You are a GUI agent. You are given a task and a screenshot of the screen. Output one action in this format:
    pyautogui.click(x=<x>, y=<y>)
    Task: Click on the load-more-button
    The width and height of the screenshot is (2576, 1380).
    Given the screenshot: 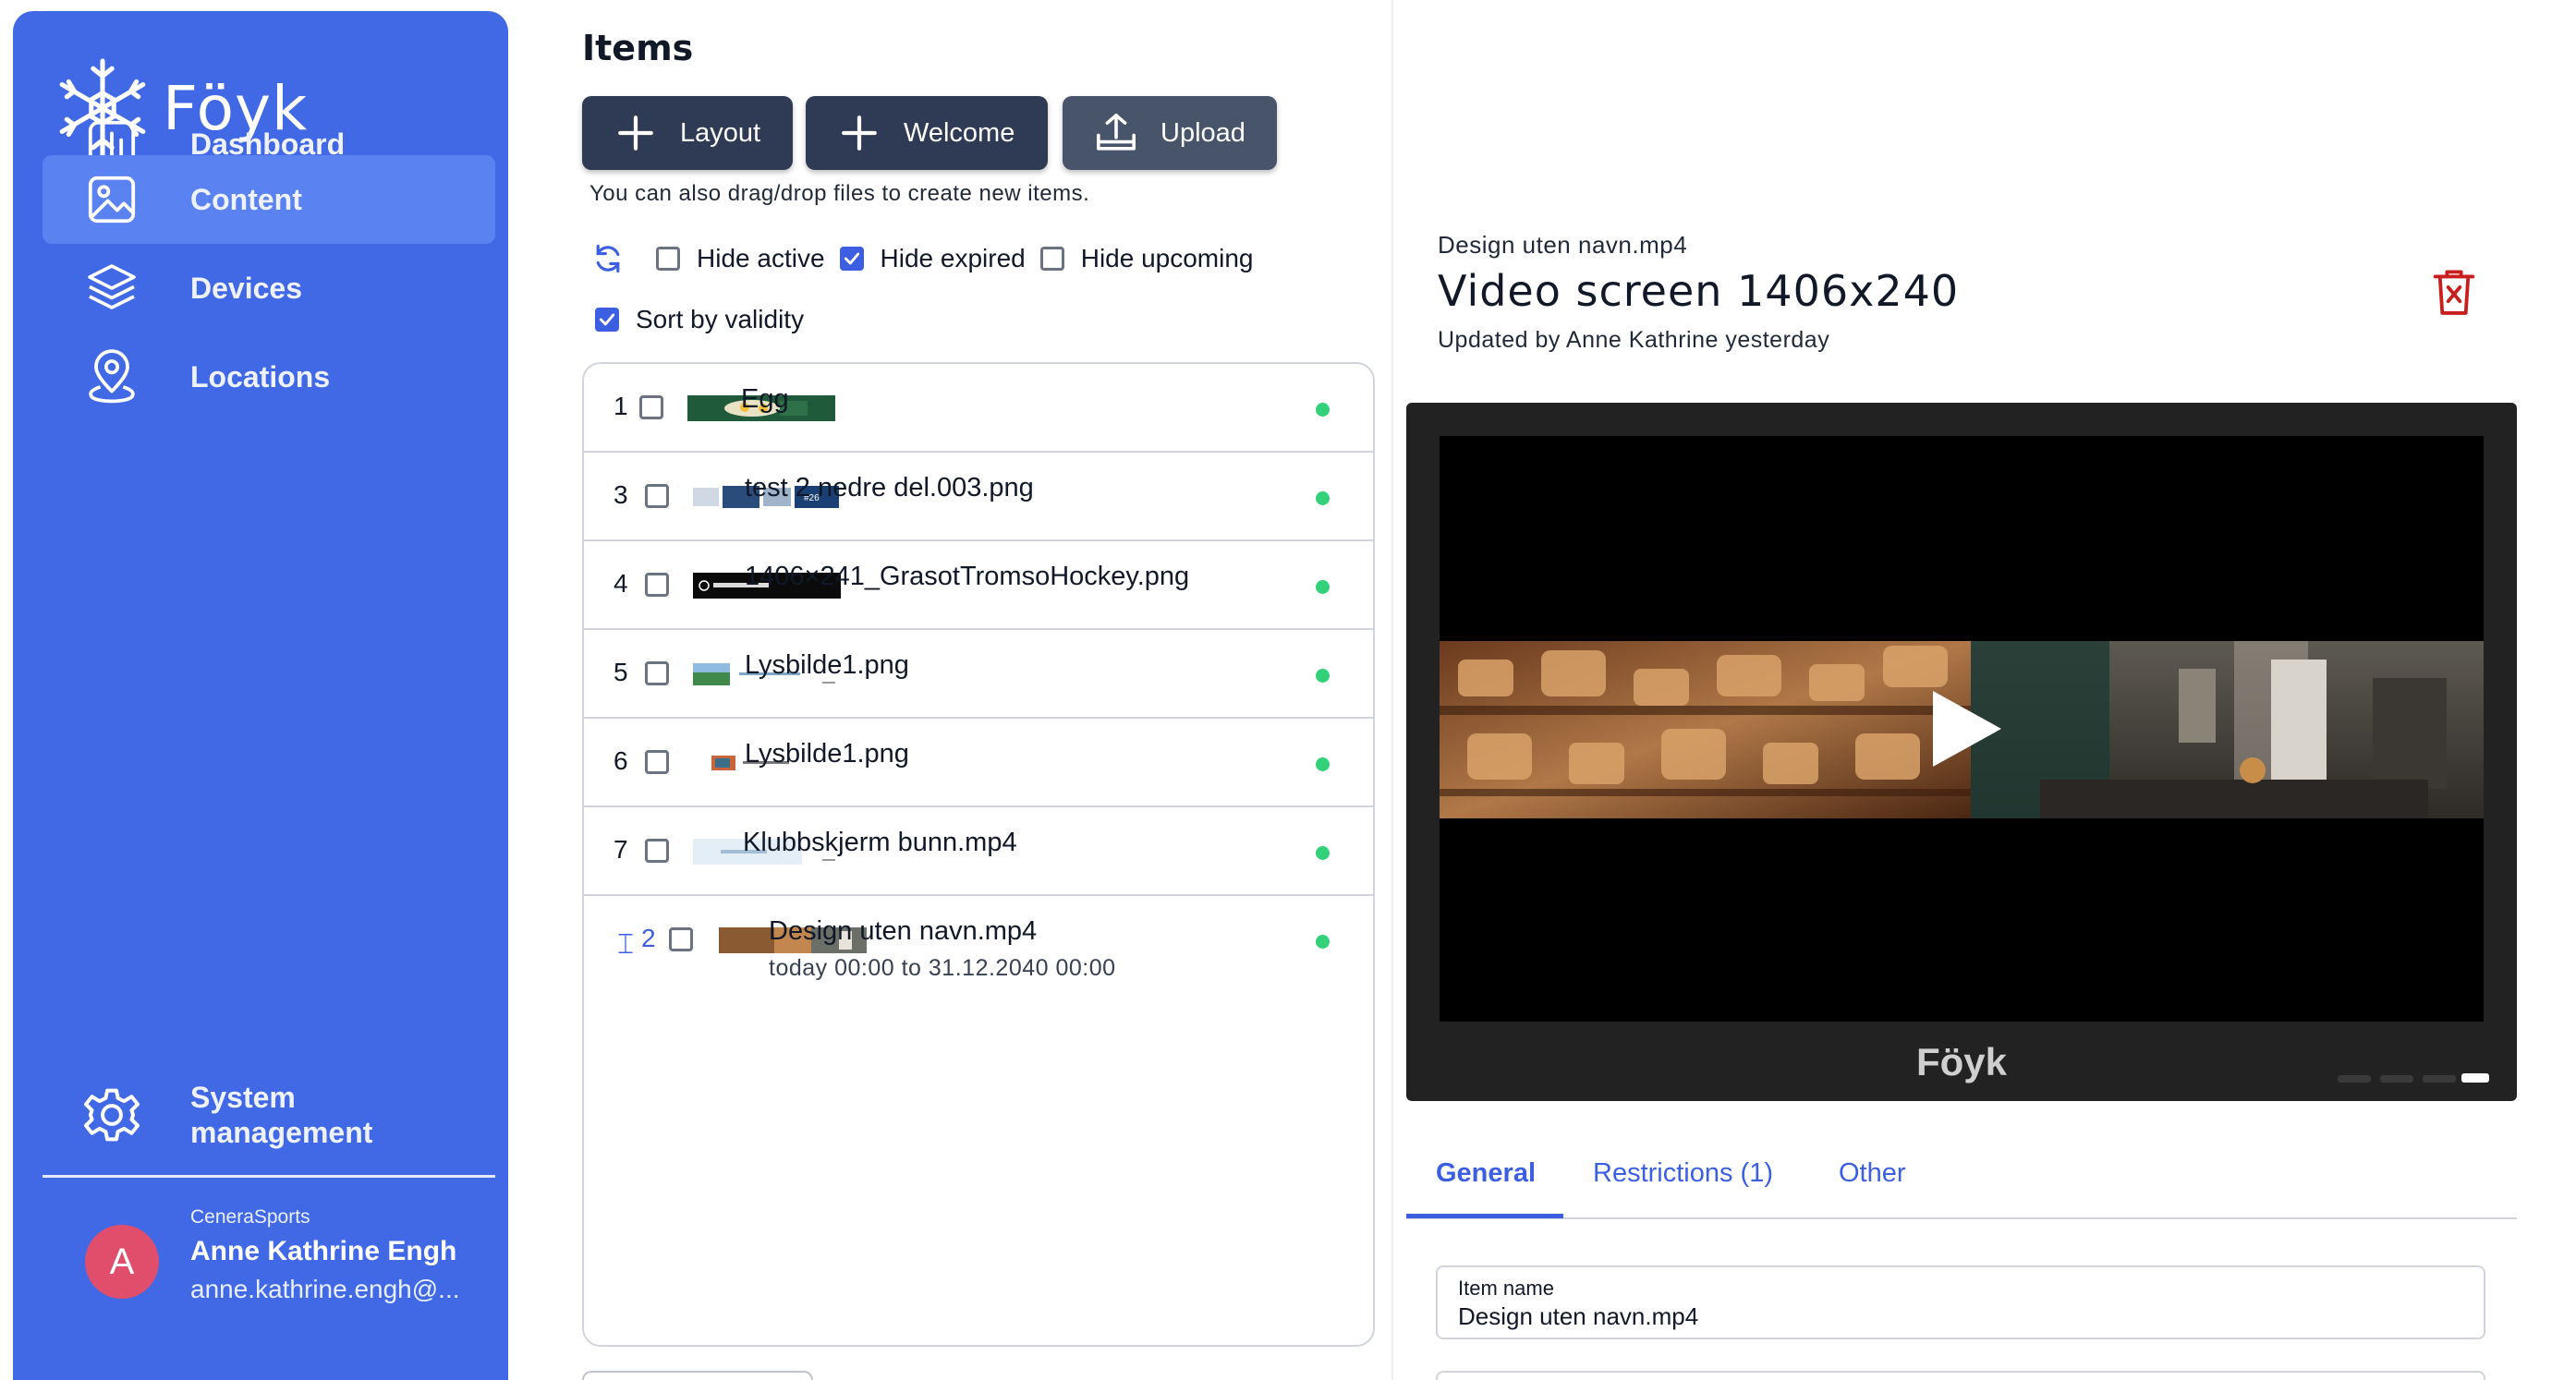 What is the action you would take?
    pyautogui.click(x=697, y=1375)
    